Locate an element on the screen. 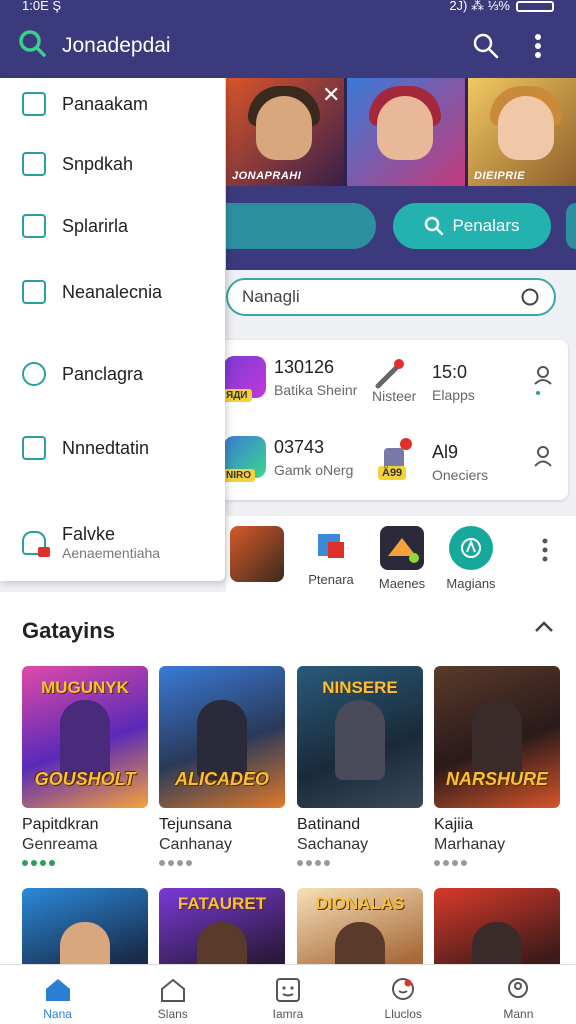 Image resolution: width=576 pixels, height=1024 pixels. edge-pill is located at coordinates (571, 226).